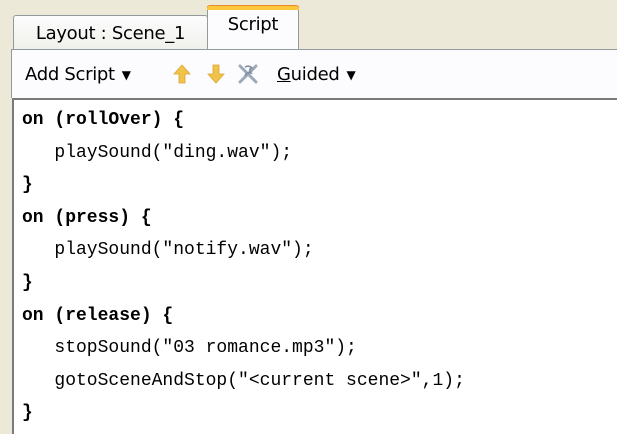 Image resolution: width=617 pixels, height=434 pixels. I want to click on add-script-dropdown: Add Script ▼, so click(78, 74).